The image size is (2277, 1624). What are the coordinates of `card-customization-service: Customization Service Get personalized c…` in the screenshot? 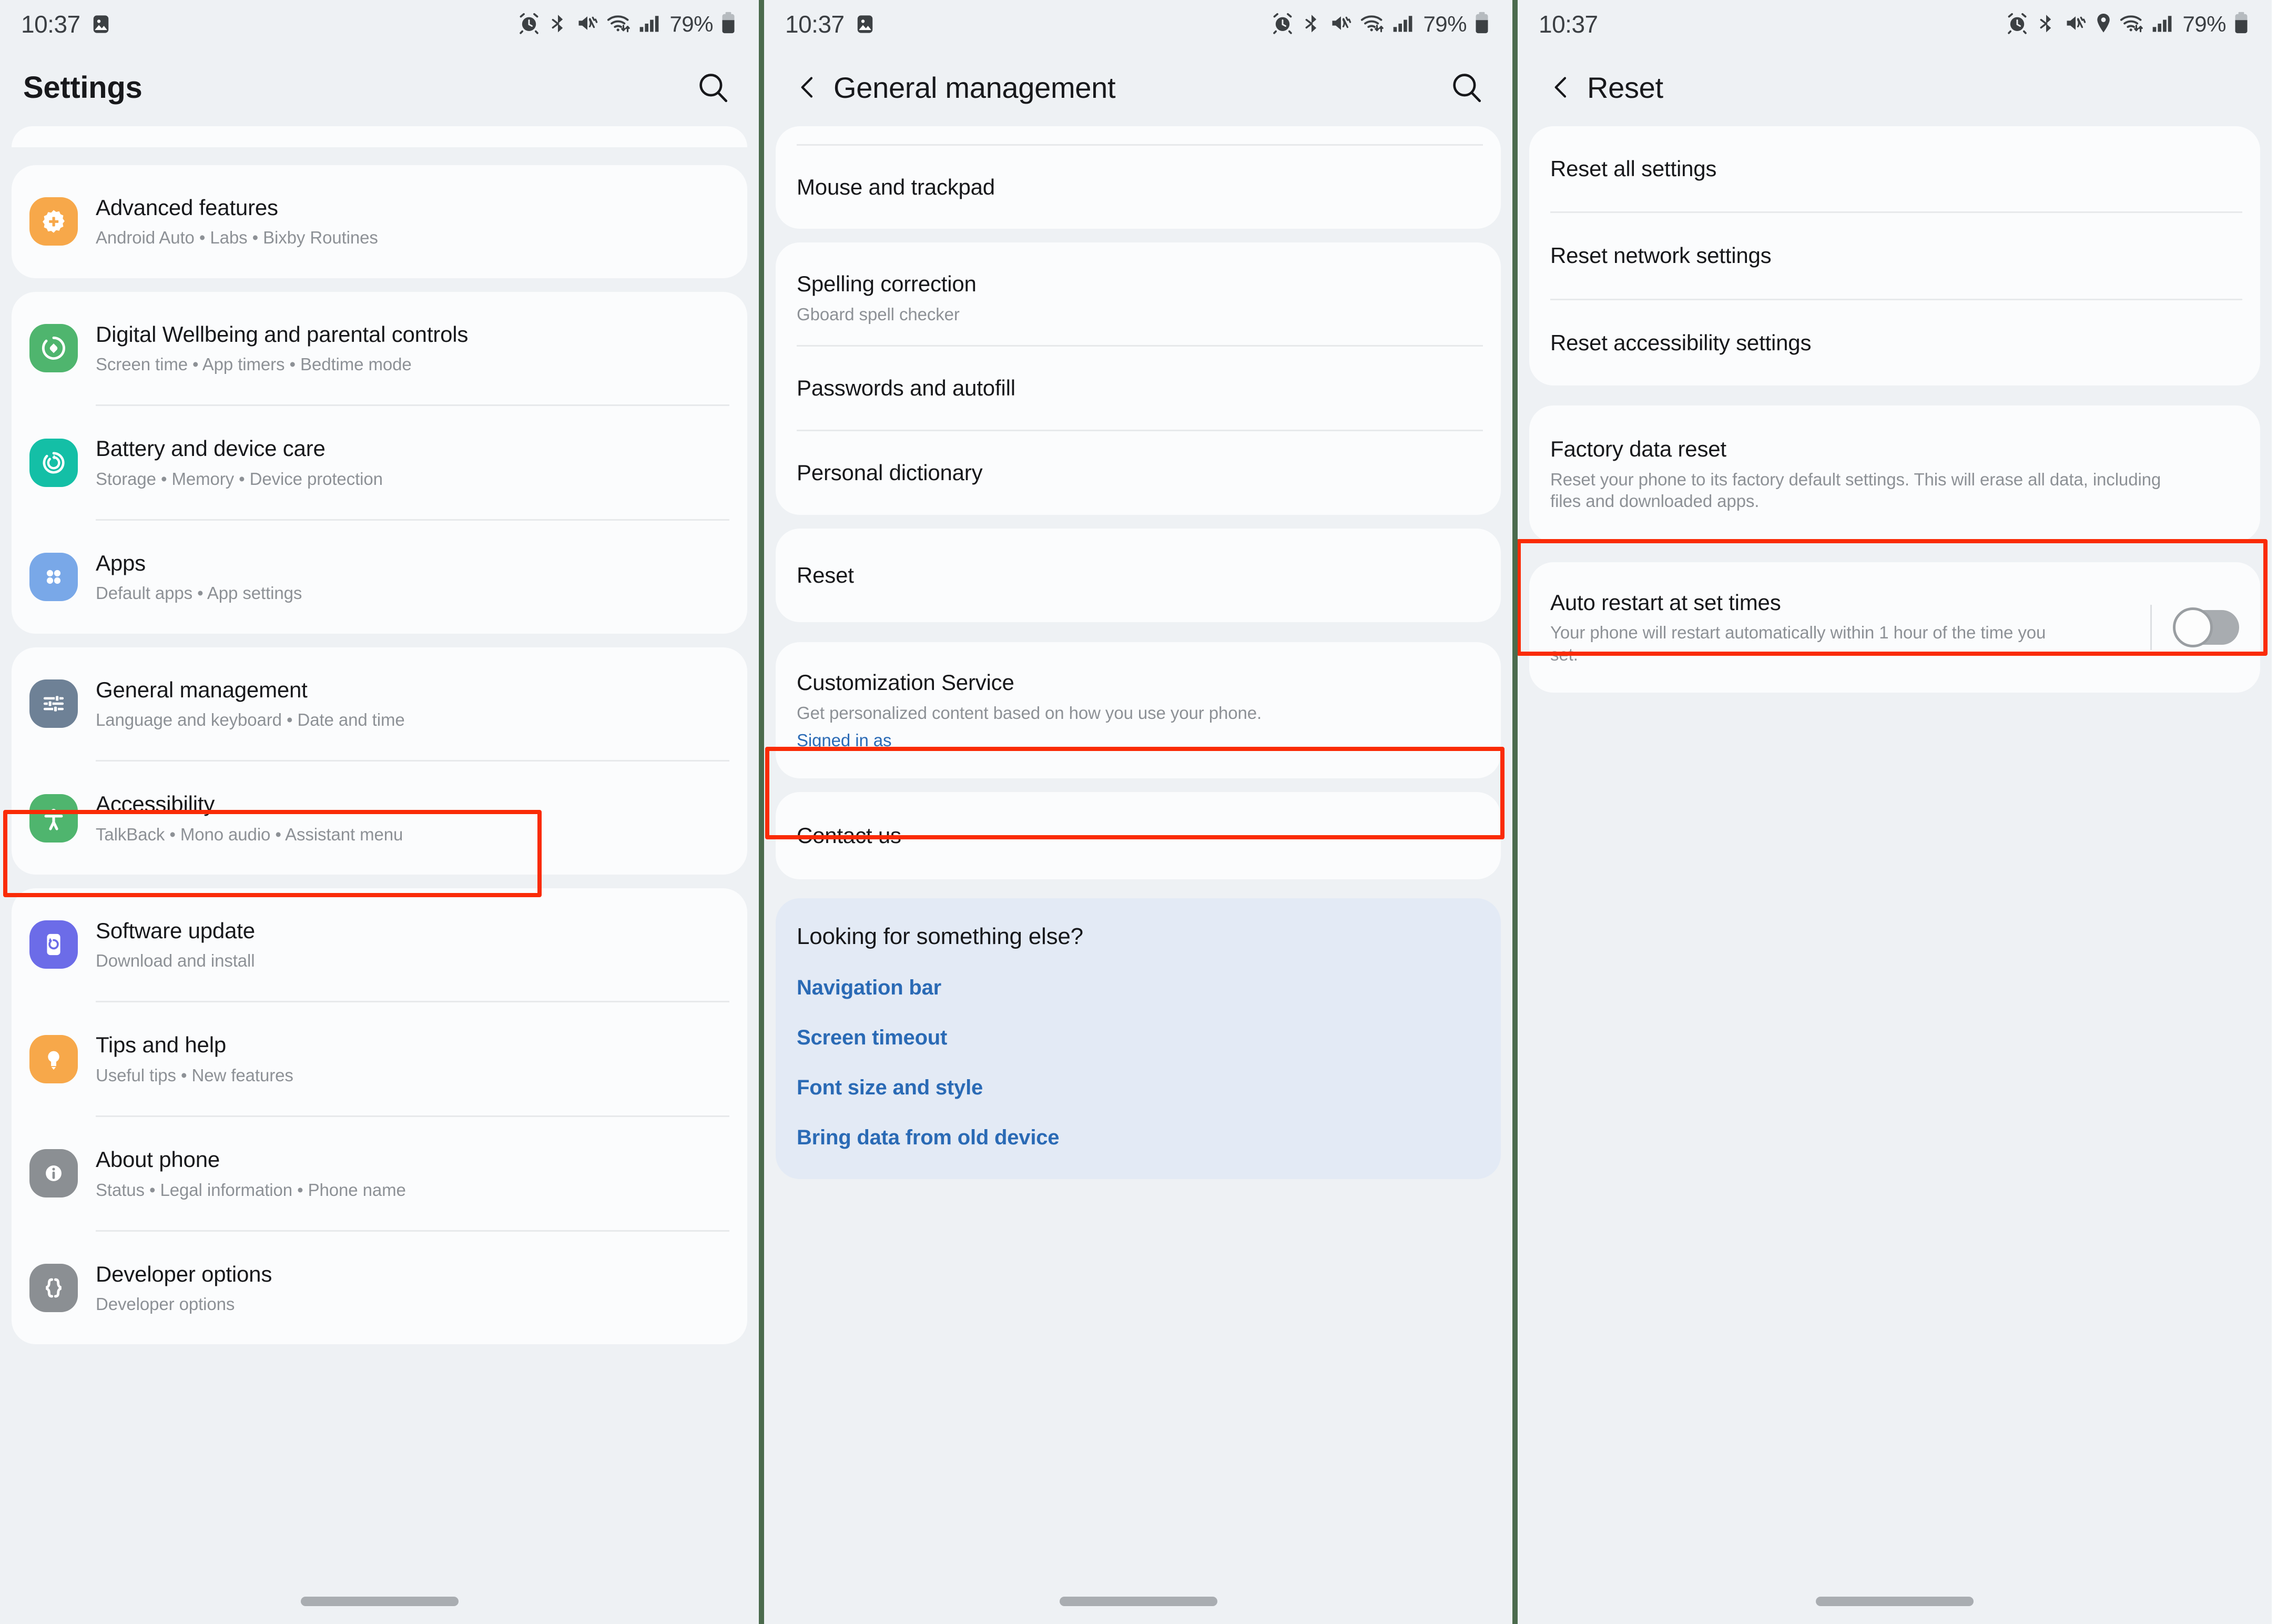 It's located at (1138, 710).